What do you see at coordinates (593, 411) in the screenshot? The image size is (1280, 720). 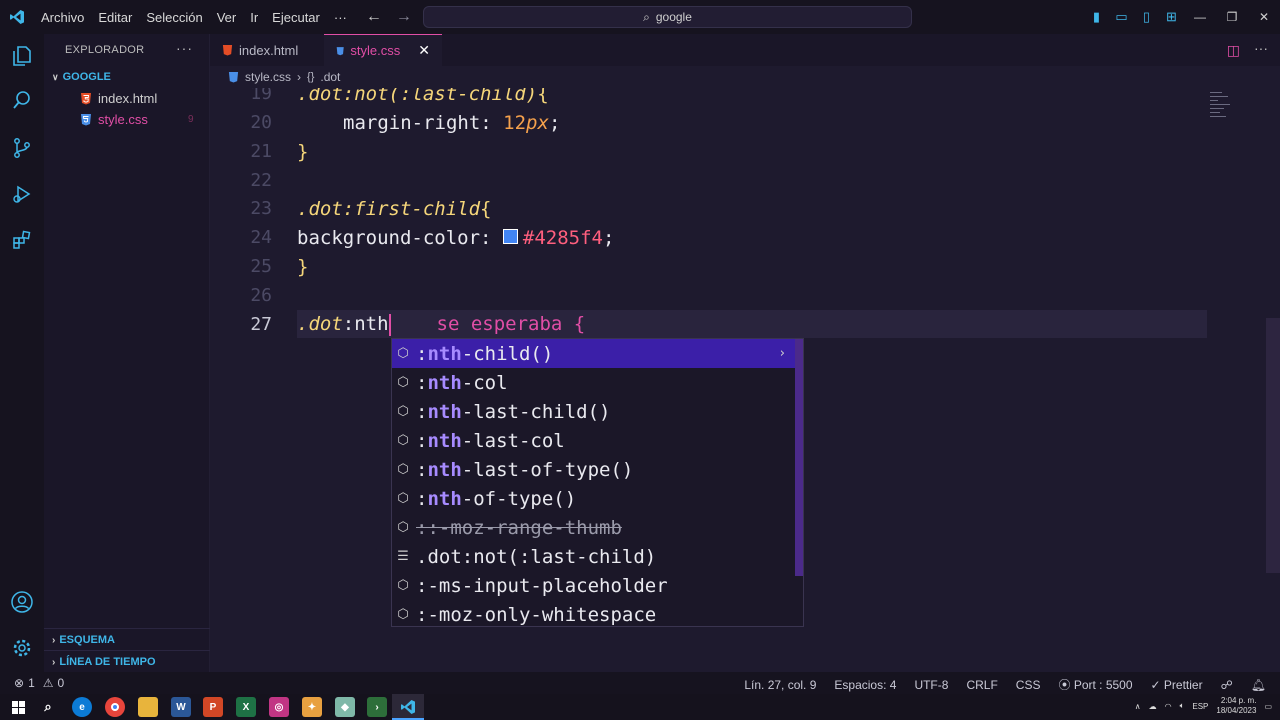 I see `suggestion-item: ⬡ :nth-last-child()` at bounding box center [593, 411].